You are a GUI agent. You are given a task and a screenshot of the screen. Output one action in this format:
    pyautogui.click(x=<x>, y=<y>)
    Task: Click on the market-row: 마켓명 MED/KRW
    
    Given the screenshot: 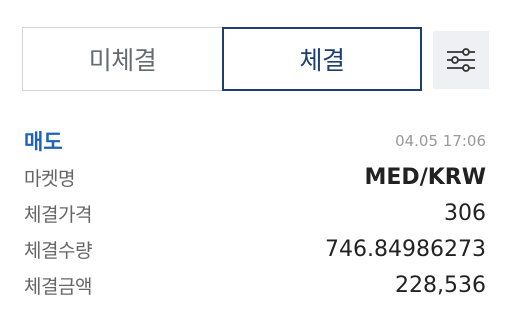 What is the action you would take?
    pyautogui.click(x=255, y=177)
    